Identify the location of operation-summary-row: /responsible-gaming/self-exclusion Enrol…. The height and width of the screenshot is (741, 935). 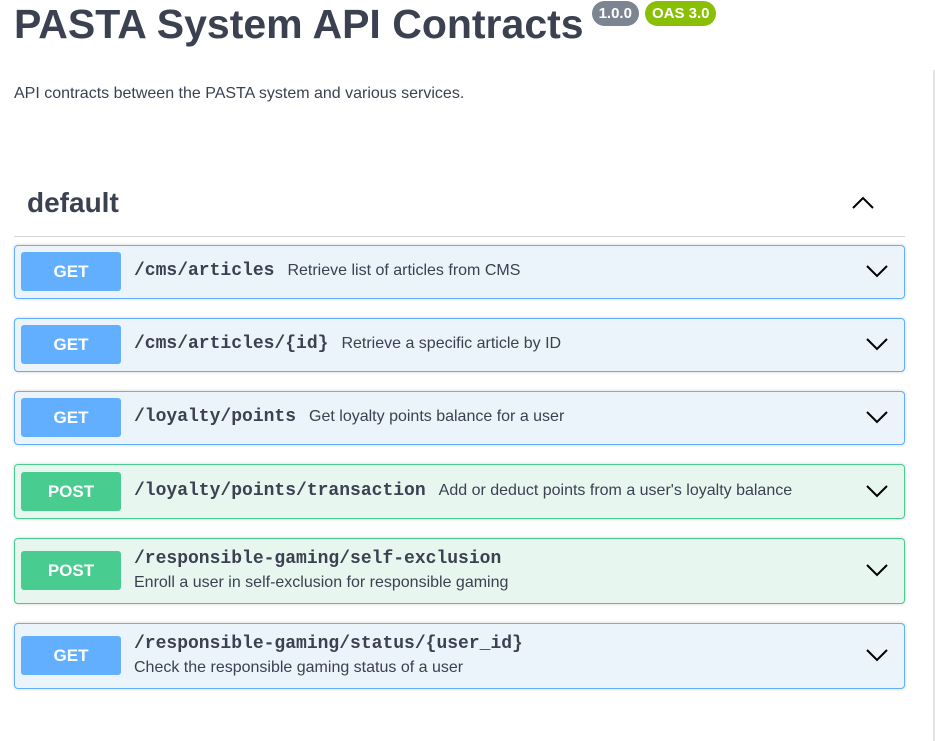
(321, 570).